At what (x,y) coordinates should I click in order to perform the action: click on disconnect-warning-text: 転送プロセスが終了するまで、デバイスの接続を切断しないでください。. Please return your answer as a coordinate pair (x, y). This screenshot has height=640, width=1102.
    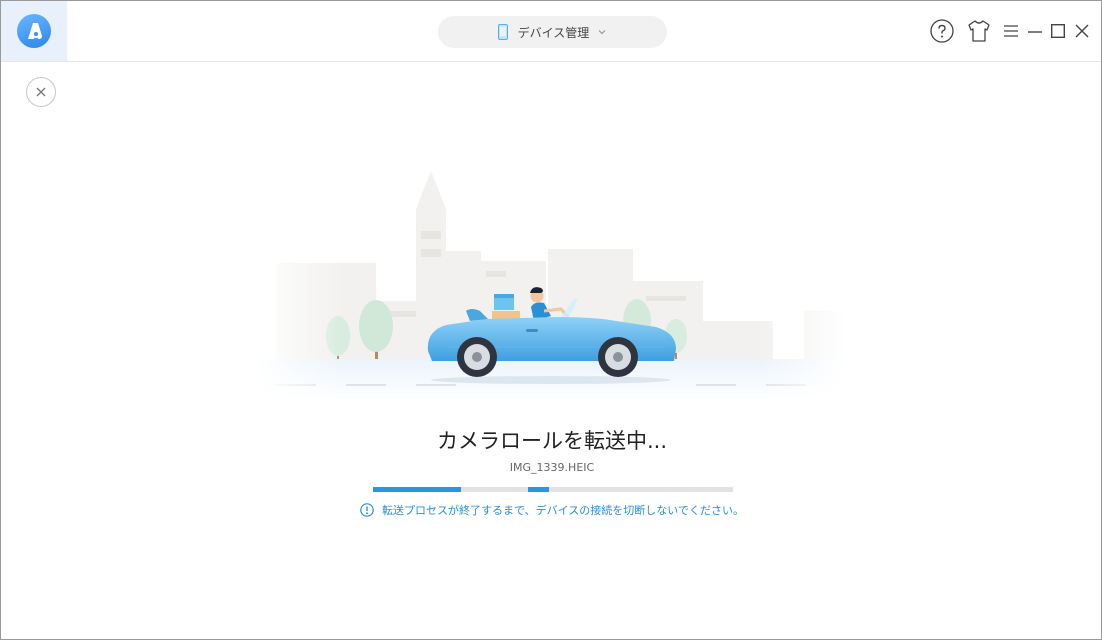
    Looking at the image, I should click on (563, 510).